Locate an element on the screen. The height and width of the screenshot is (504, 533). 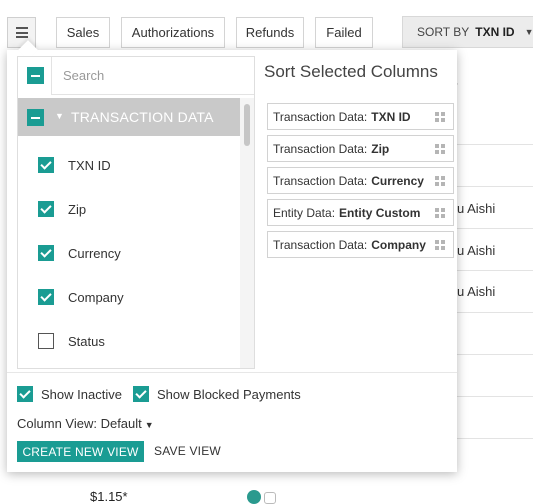
sort-item: Transaction Data: Currency is located at coordinates (360, 180).